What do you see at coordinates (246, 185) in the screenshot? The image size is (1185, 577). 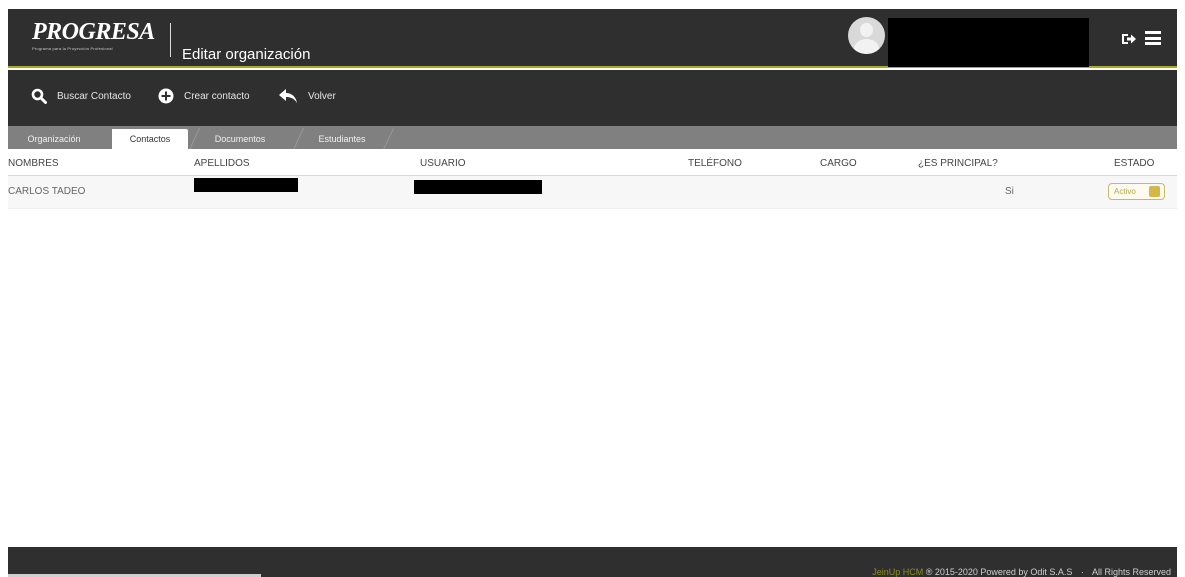 I see `cell-apellidos-redacted` at bounding box center [246, 185].